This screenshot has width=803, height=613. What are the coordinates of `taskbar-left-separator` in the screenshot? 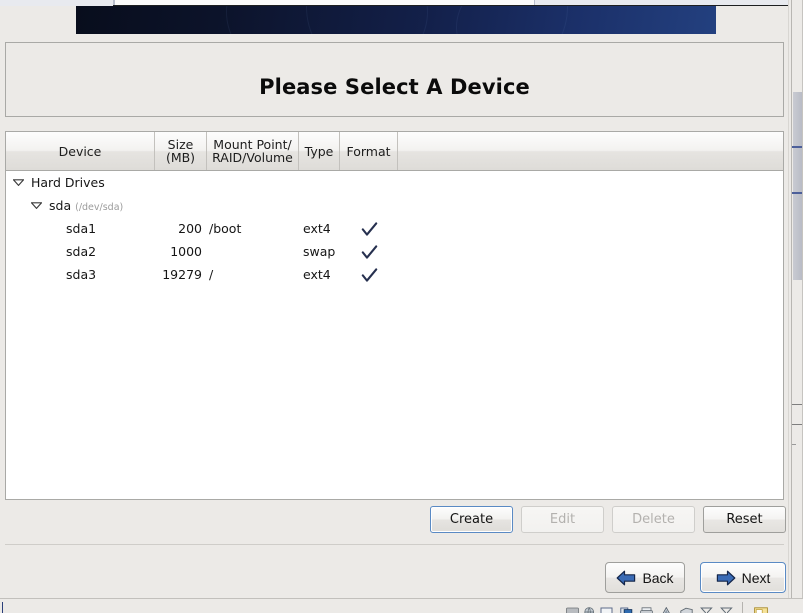 It's located at (2, 607).